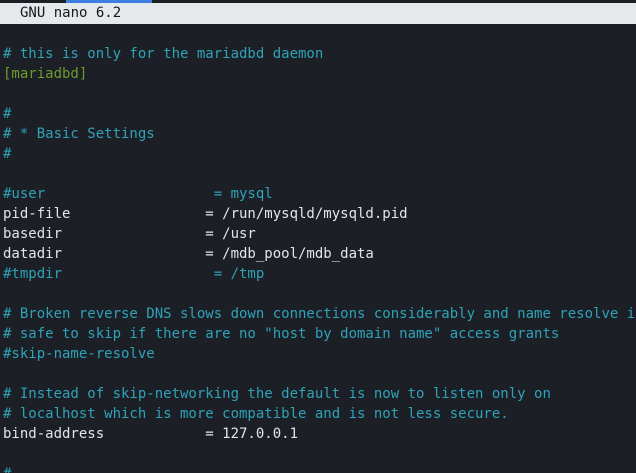  What do you see at coordinates (319, 194) in the screenshot?
I see `editor-line-8: #user = mysql` at bounding box center [319, 194].